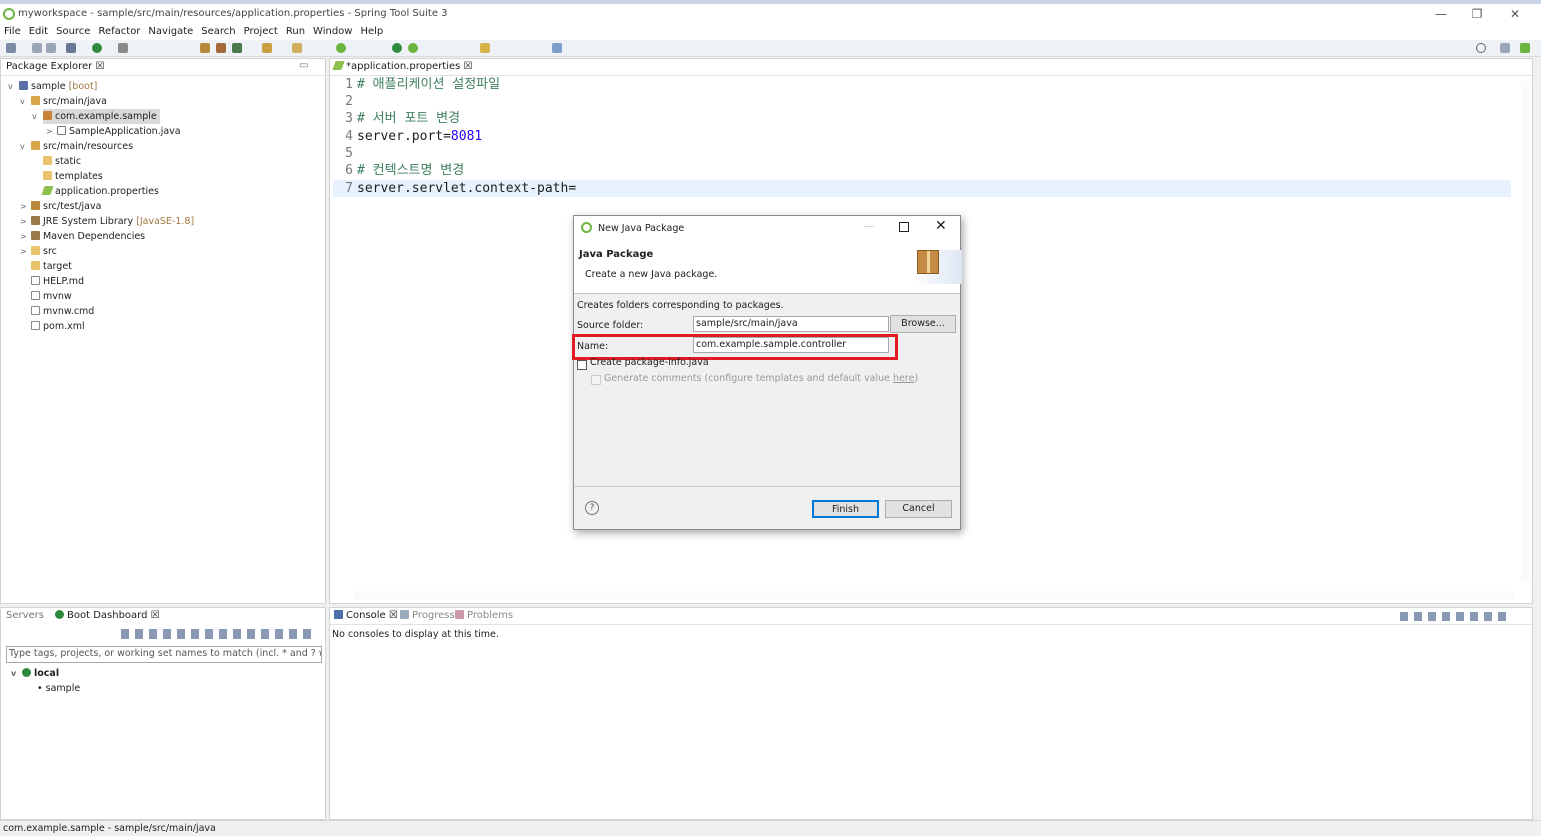 This screenshot has height=836, width=1541. Describe the element at coordinates (261, 32) in the screenshot. I see `menu-project: Project` at that location.